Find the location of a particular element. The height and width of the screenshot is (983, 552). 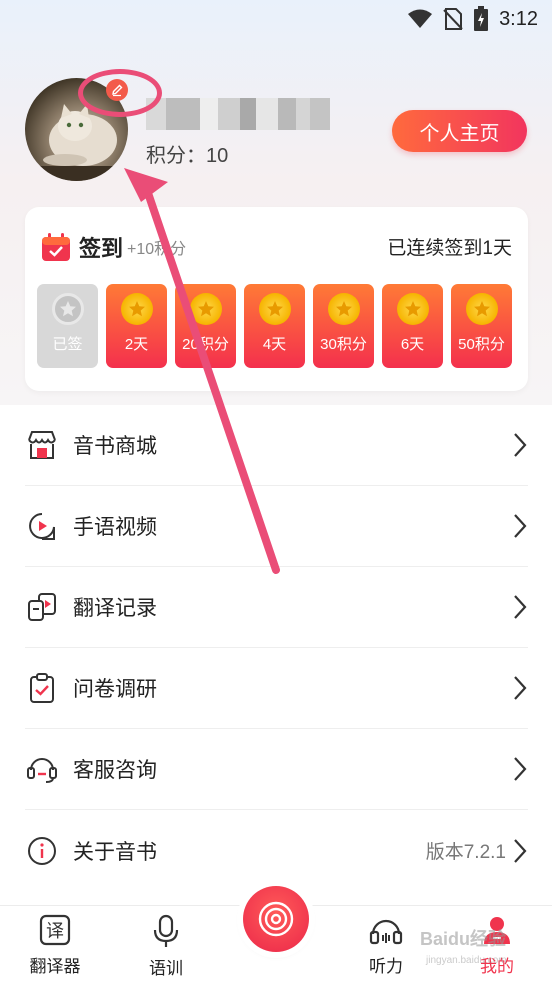

signin-day-6: 6天 is located at coordinates (412, 326).